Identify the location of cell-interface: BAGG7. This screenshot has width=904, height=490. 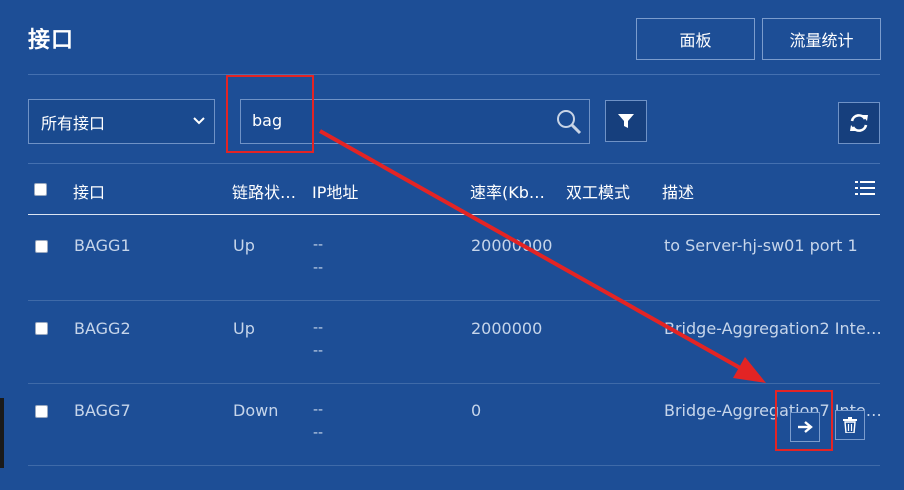
(102, 410).